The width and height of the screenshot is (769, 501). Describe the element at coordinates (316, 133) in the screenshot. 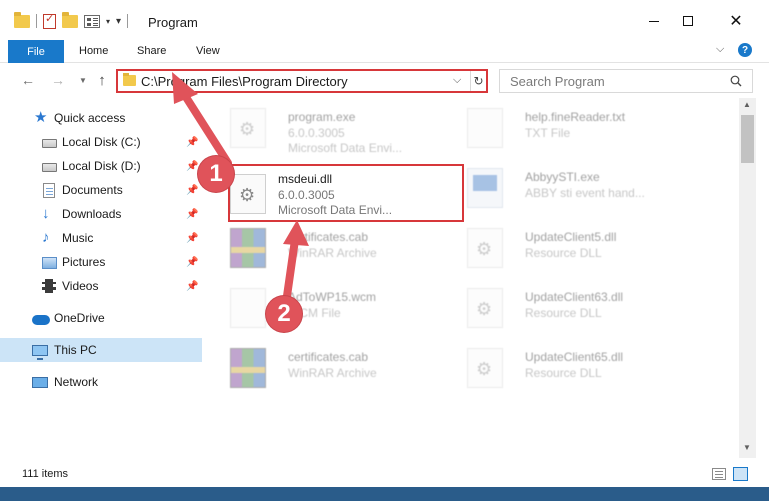

I see `file-detail: 6.0.0.3005` at that location.